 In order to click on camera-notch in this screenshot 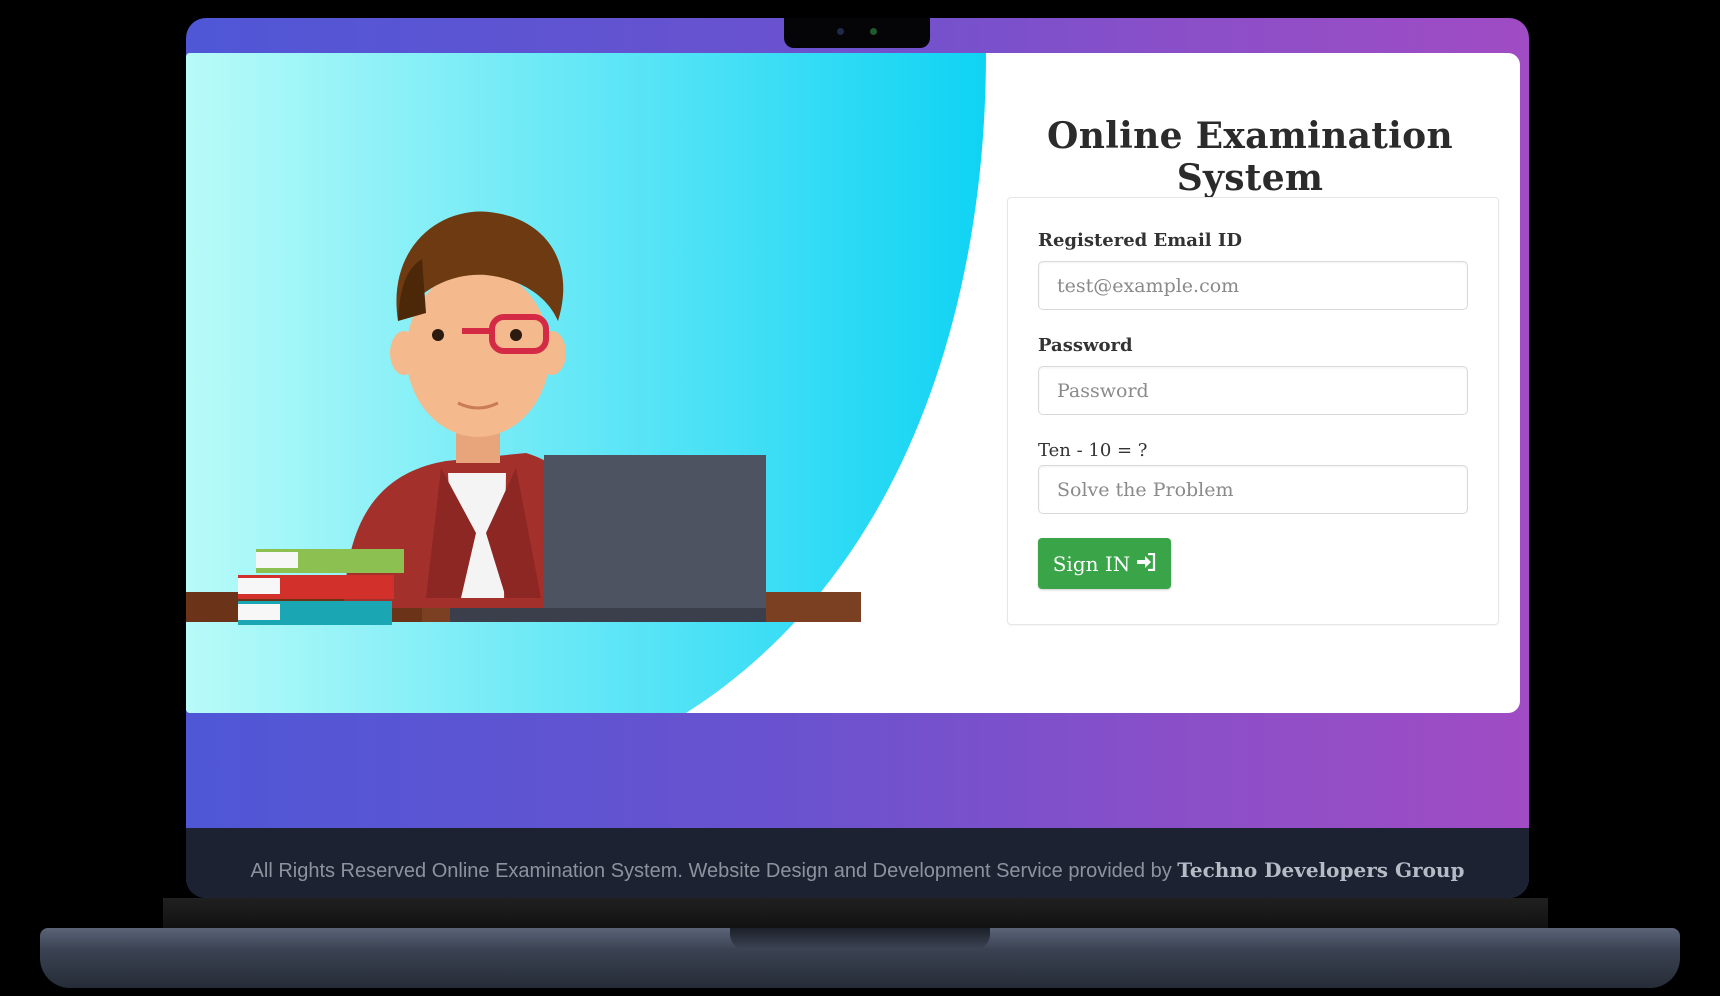, I will do `click(857, 33)`.